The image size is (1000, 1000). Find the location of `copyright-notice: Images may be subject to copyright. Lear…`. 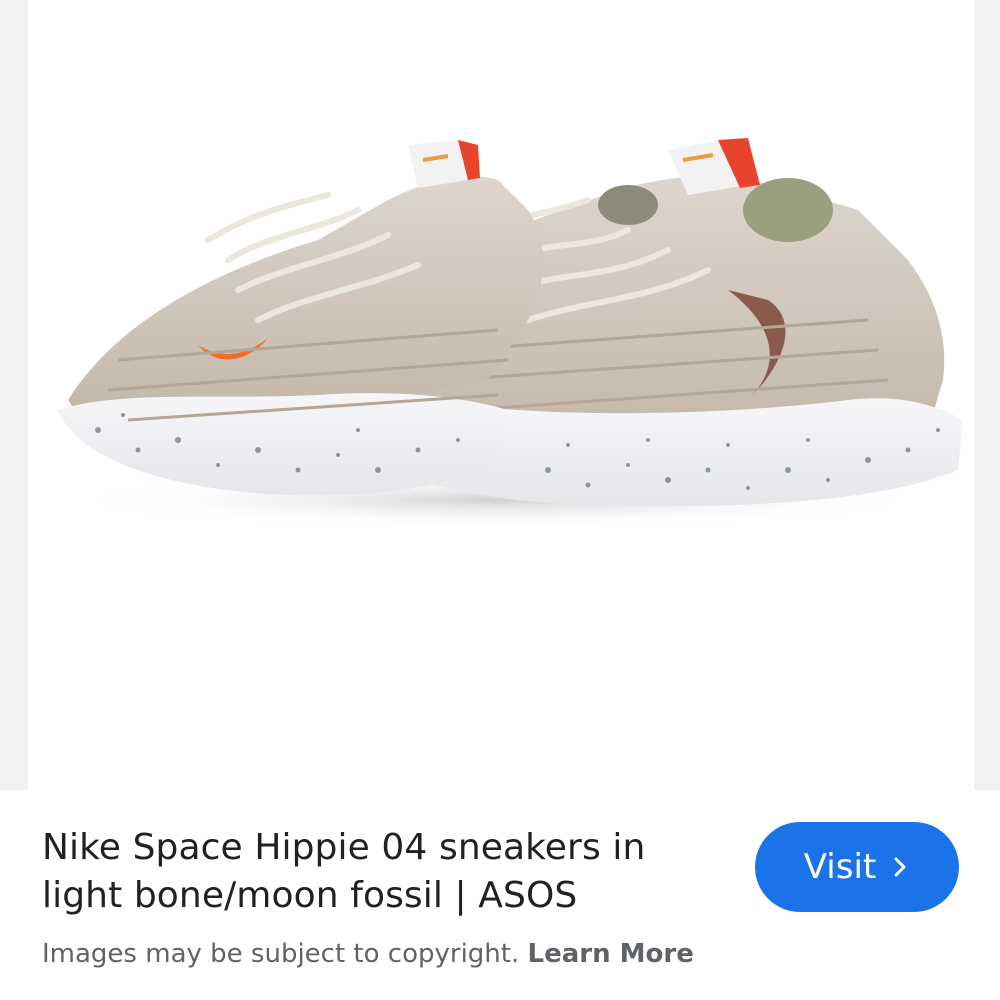

copyright-notice: Images may be subject to copyright. Lear… is located at coordinates (368, 954).